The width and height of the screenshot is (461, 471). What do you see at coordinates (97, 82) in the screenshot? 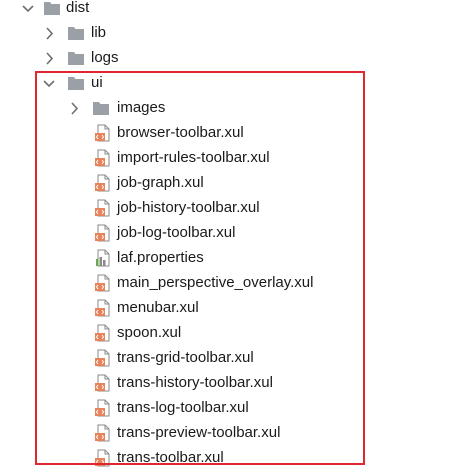
I see `tree-node-label: ui` at bounding box center [97, 82].